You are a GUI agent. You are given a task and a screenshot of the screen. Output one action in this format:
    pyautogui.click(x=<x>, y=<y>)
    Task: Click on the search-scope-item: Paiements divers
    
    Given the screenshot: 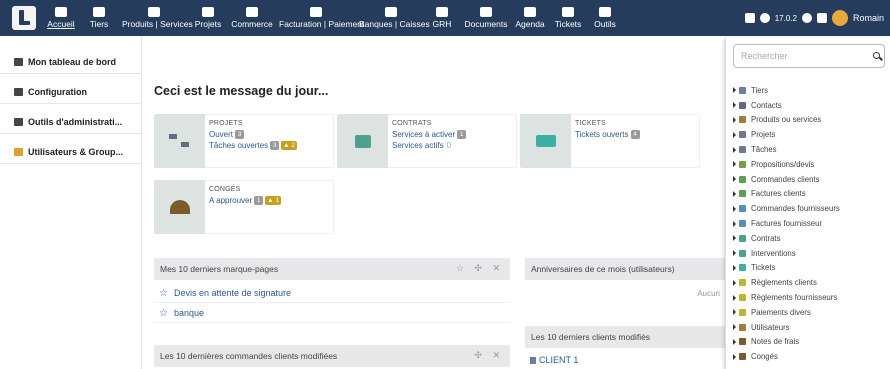 What is the action you would take?
    pyautogui.click(x=811, y=312)
    